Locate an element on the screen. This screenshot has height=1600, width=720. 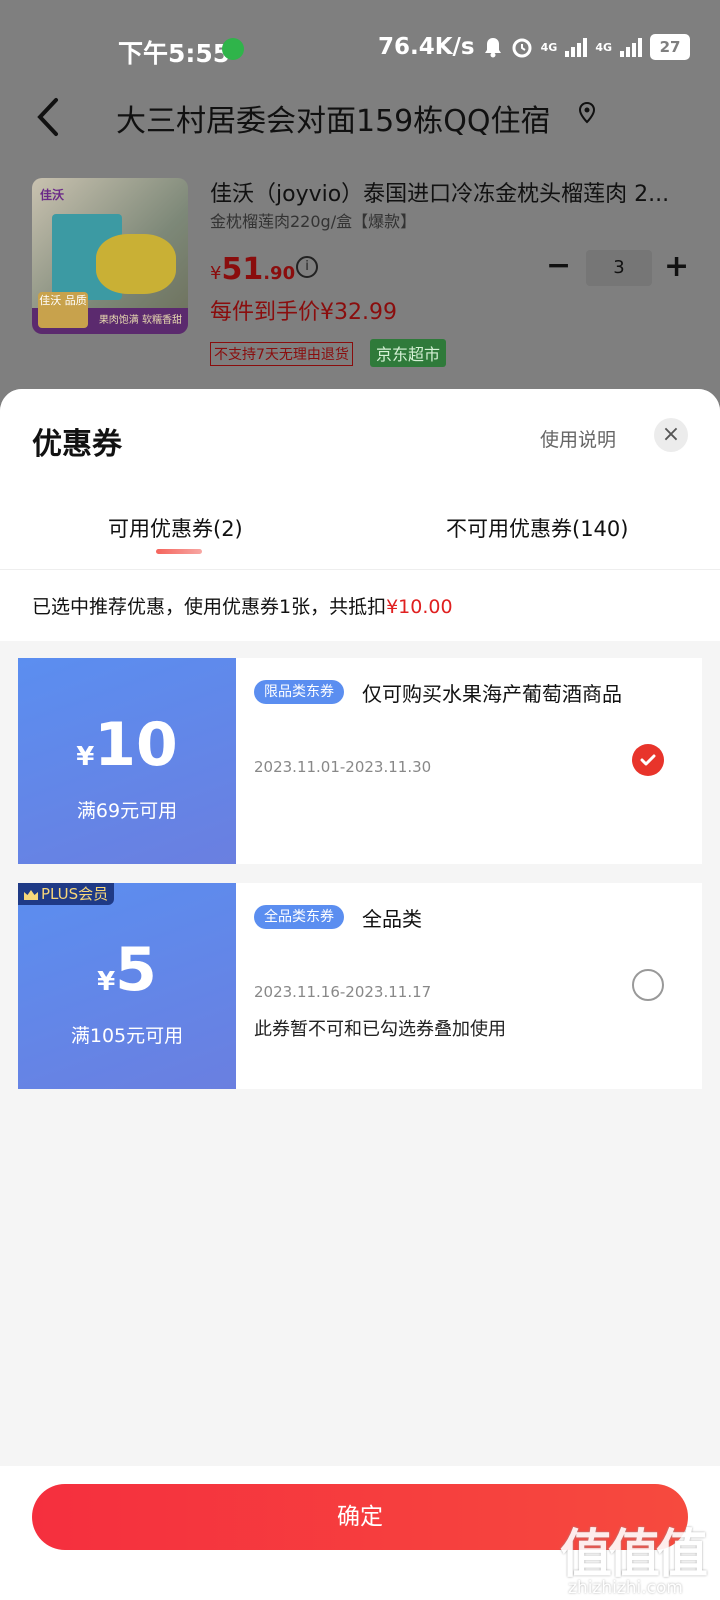
delivery-address: 大三村居委会对面159栋QQ住宿 is located at coordinates (333, 118).